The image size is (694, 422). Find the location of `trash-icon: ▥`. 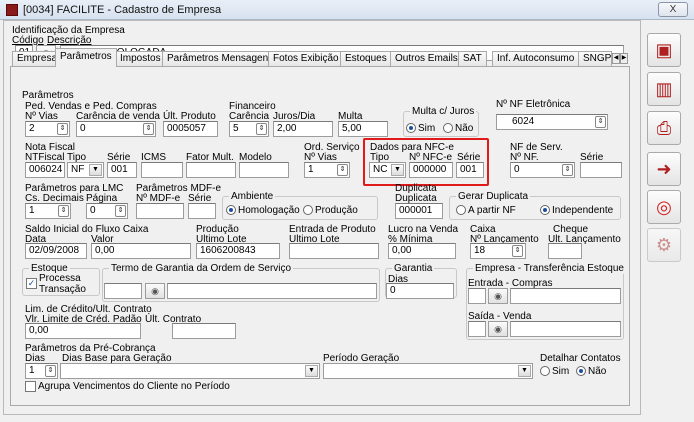

trash-icon: ▥ is located at coordinates (664, 88).